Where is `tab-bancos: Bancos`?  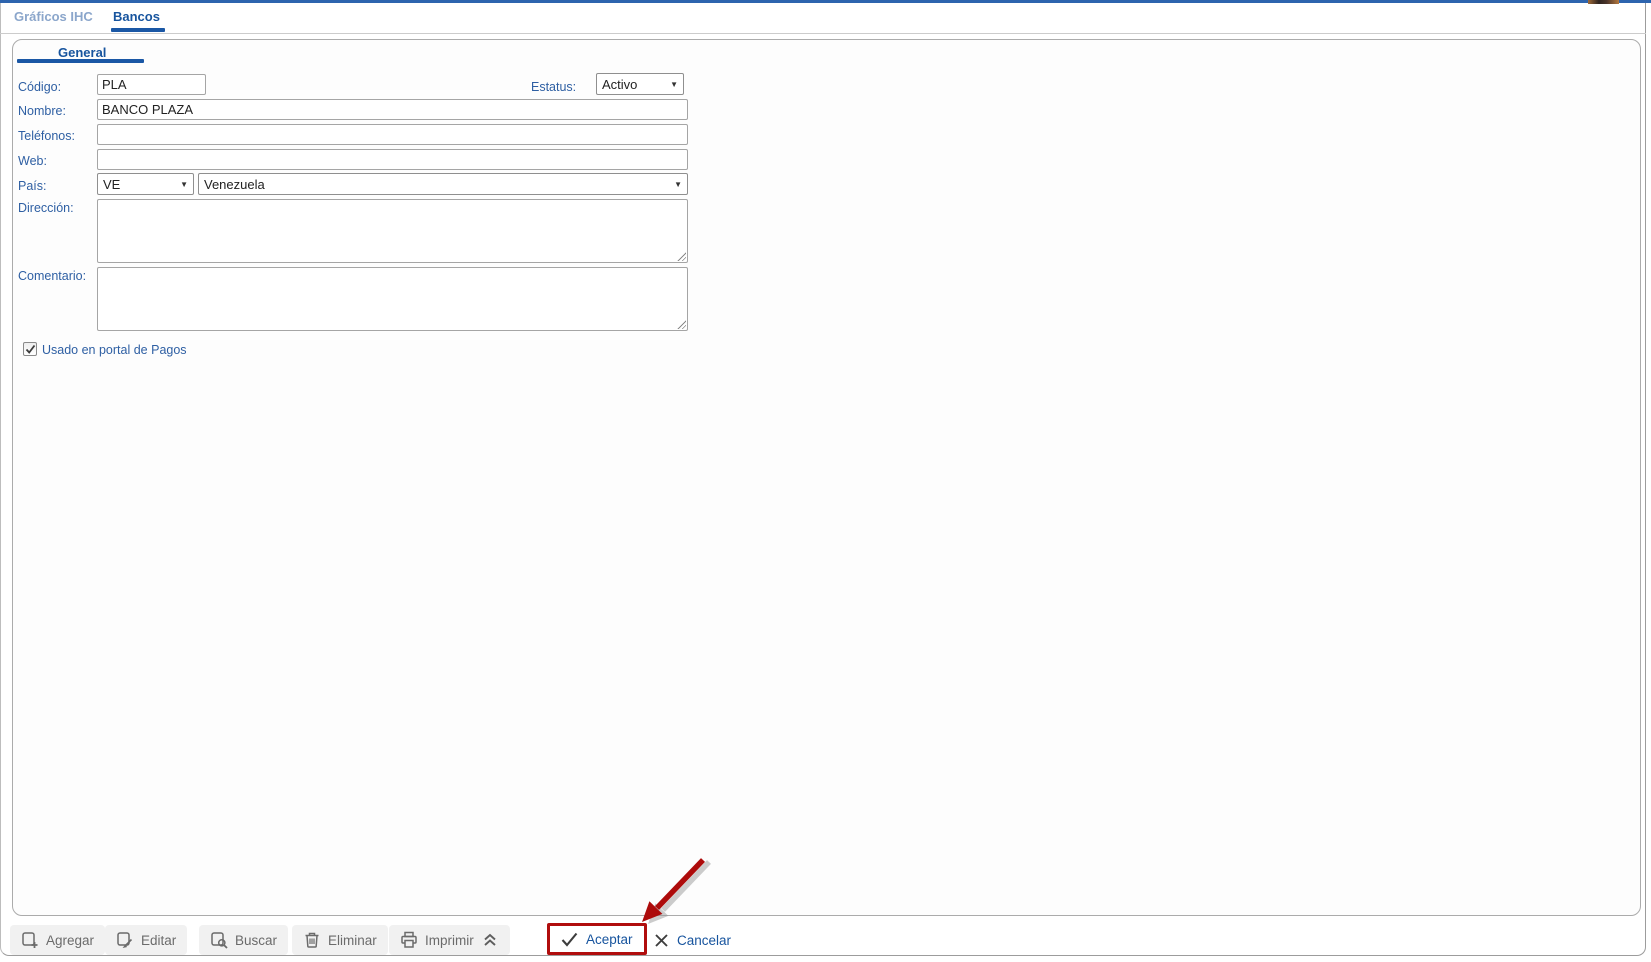
tab-bancos: Bancos is located at coordinates (136, 16).